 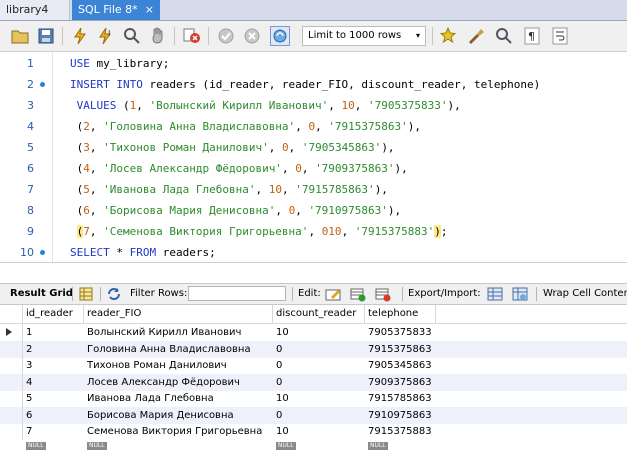 What do you see at coordinates (53, 365) in the screenshot?
I see `table-cell: 3` at bounding box center [53, 365].